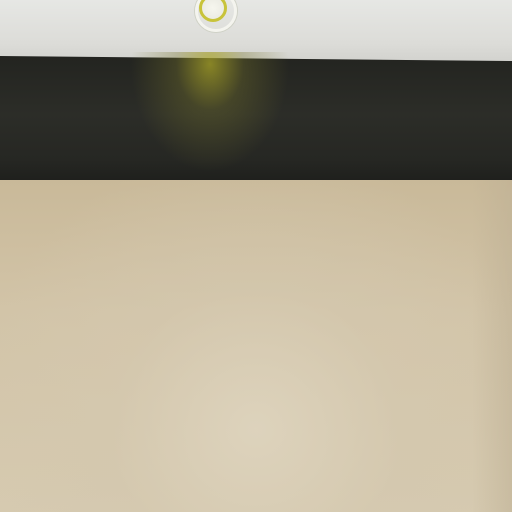 This screenshot has width=512, height=512. I want to click on wall-right-shading, so click(492, 346).